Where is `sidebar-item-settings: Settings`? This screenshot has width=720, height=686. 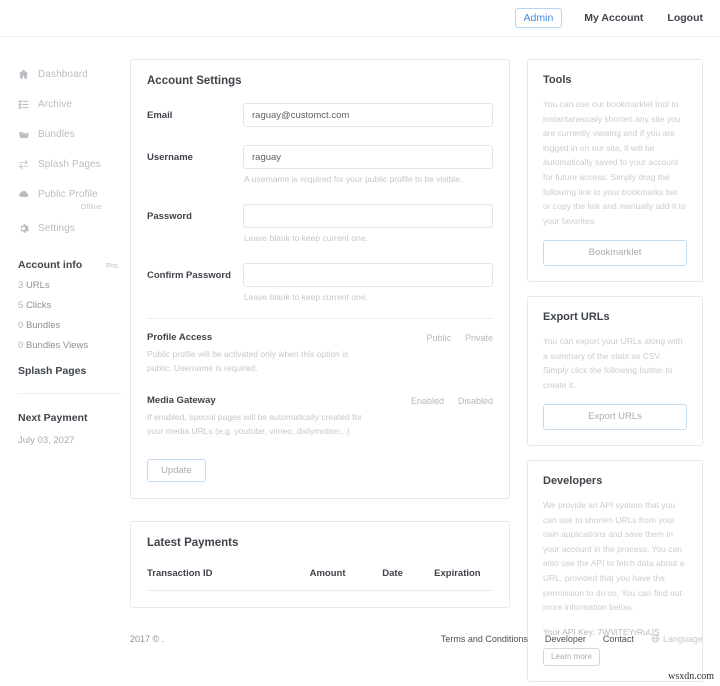
sidebar-item-settings: Settings is located at coordinates (74, 228).